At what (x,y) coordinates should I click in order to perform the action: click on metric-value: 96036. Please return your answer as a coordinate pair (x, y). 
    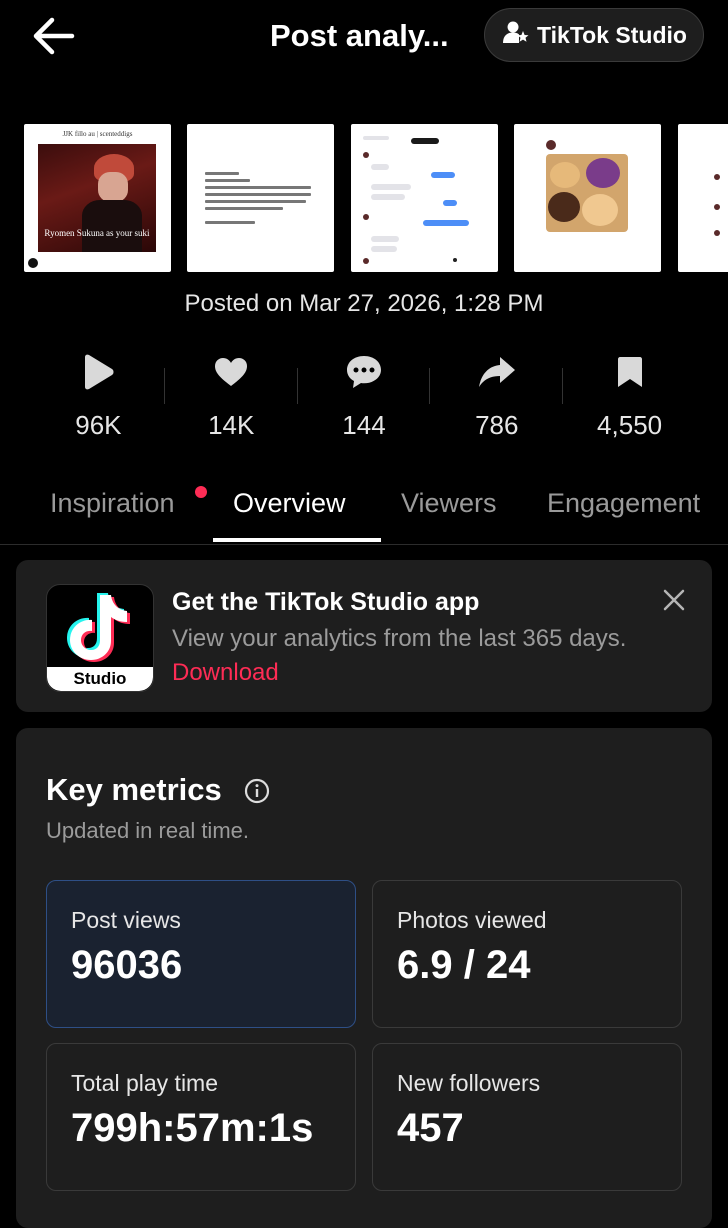
    Looking at the image, I should click on (127, 965).